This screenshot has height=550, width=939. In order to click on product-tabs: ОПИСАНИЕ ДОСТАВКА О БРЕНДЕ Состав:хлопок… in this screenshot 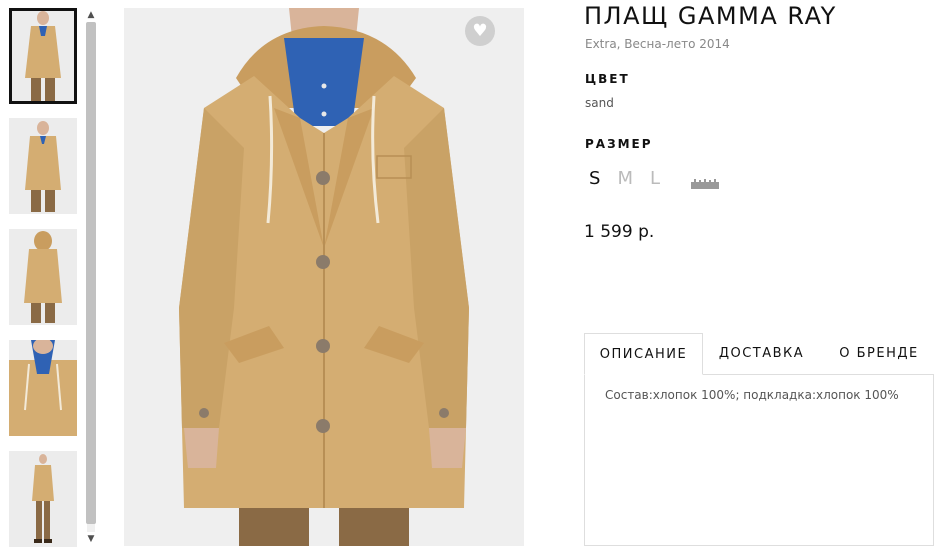, I will do `click(761, 440)`.